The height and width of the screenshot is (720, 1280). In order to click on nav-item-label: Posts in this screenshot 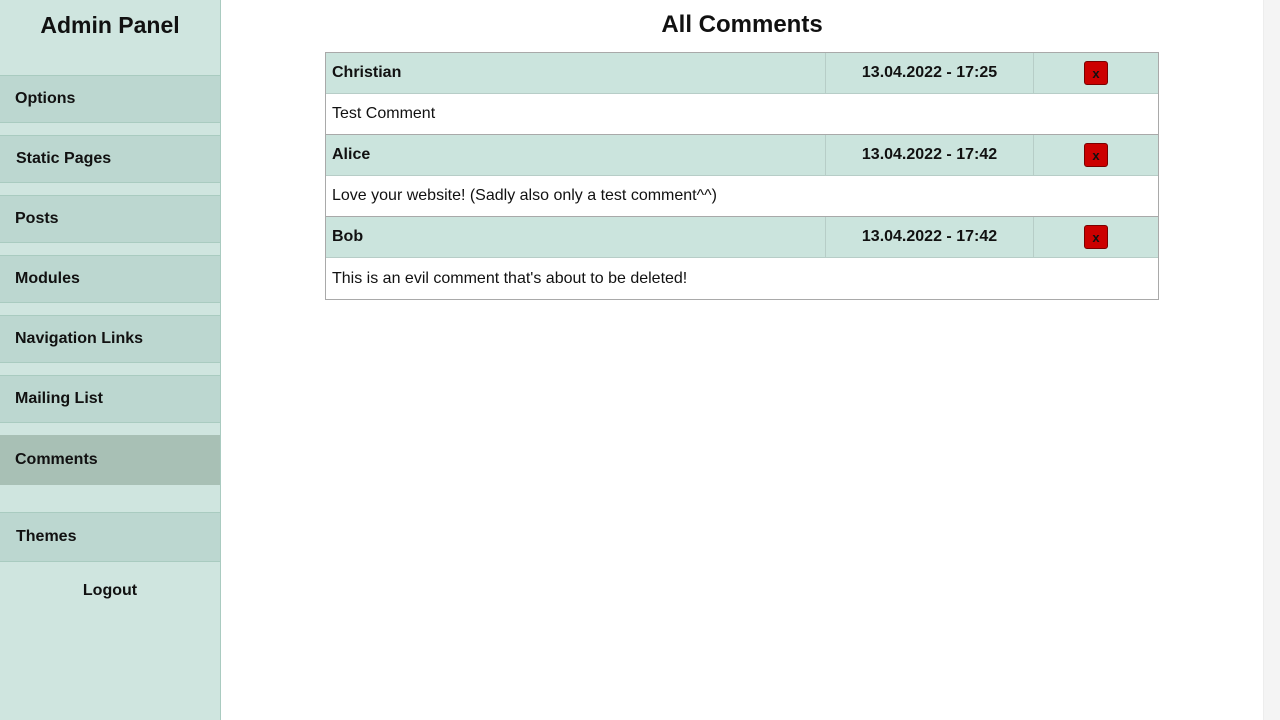, I will do `click(37, 218)`.